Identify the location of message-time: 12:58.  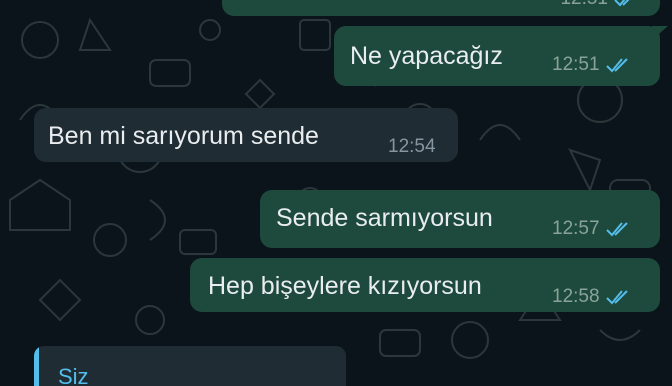
(576, 296).